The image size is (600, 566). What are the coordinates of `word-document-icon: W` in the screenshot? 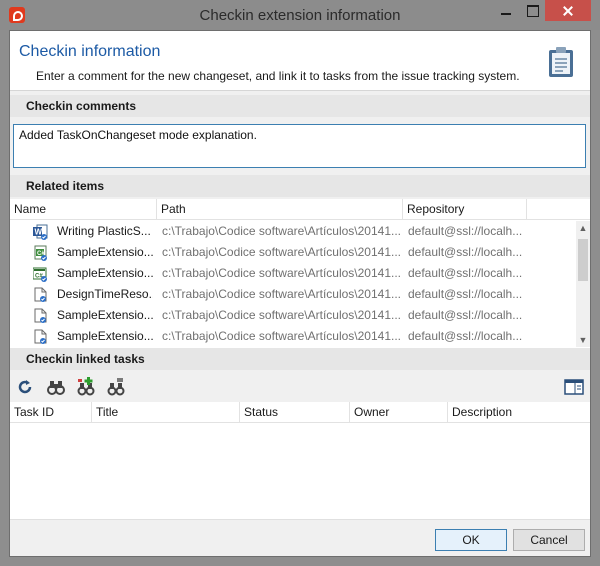 It's located at (40, 232).